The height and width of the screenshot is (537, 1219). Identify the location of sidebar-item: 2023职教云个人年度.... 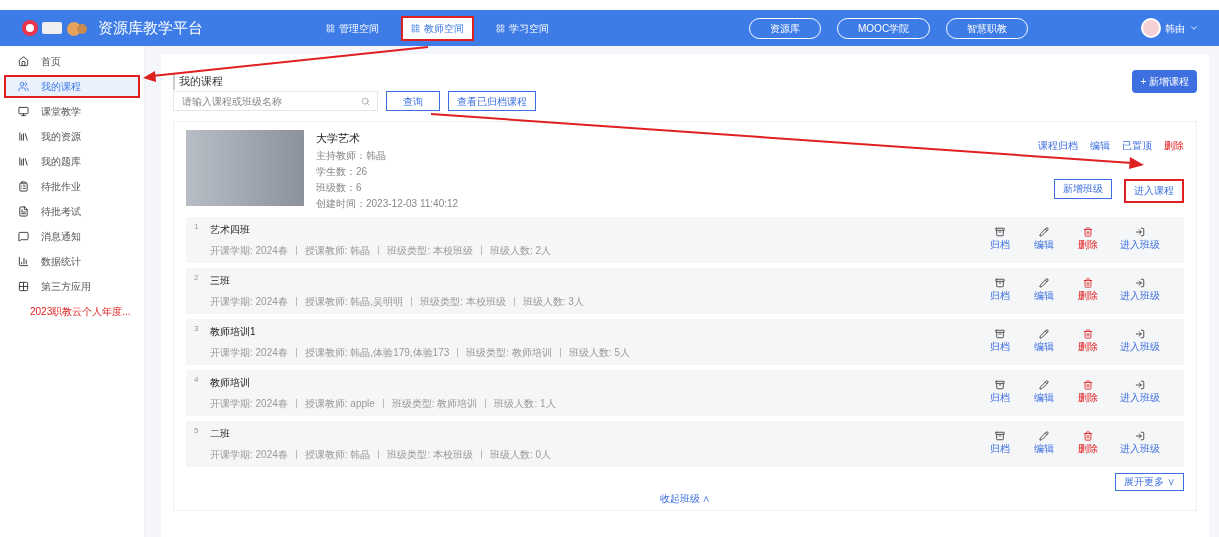
(72, 311).